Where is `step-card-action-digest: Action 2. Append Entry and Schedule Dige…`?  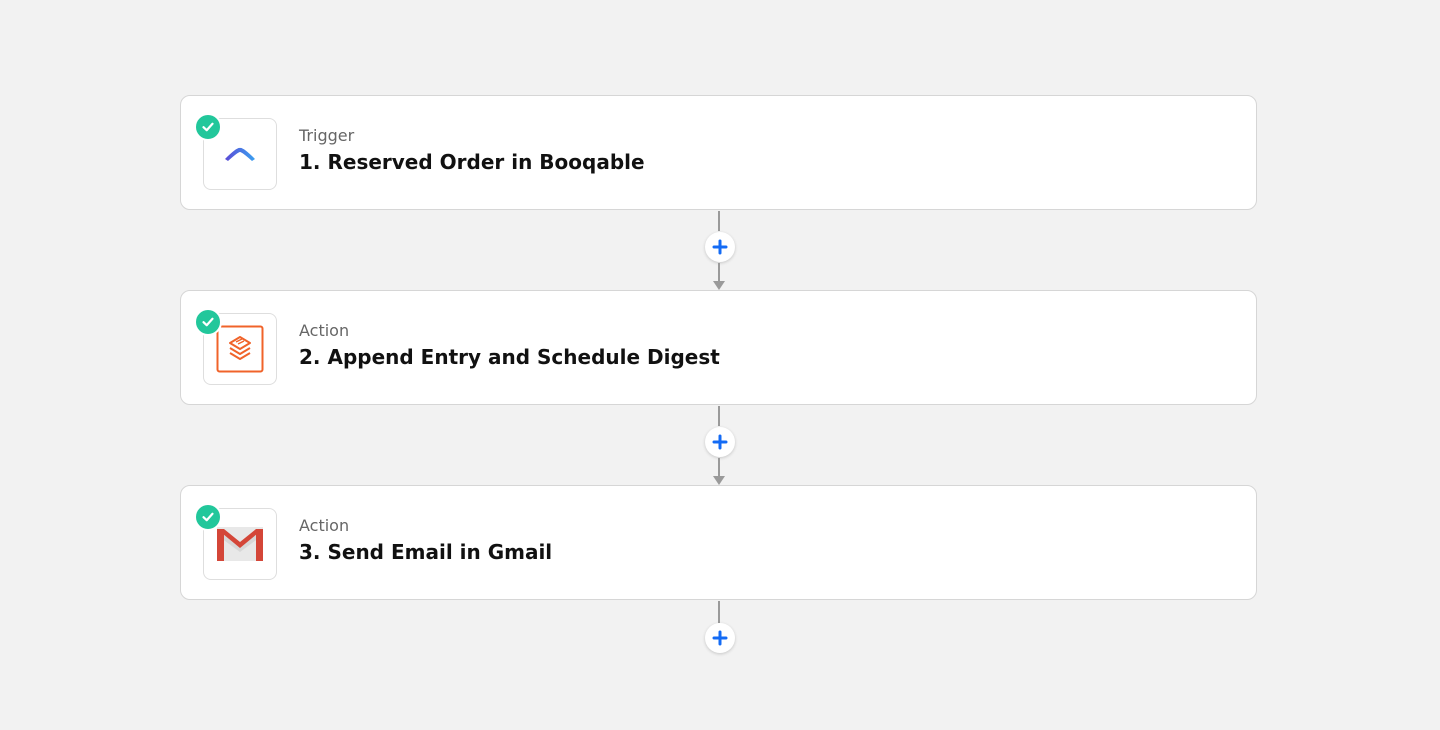 step-card-action-digest: Action 2. Append Entry and Schedule Dige… is located at coordinates (718, 347).